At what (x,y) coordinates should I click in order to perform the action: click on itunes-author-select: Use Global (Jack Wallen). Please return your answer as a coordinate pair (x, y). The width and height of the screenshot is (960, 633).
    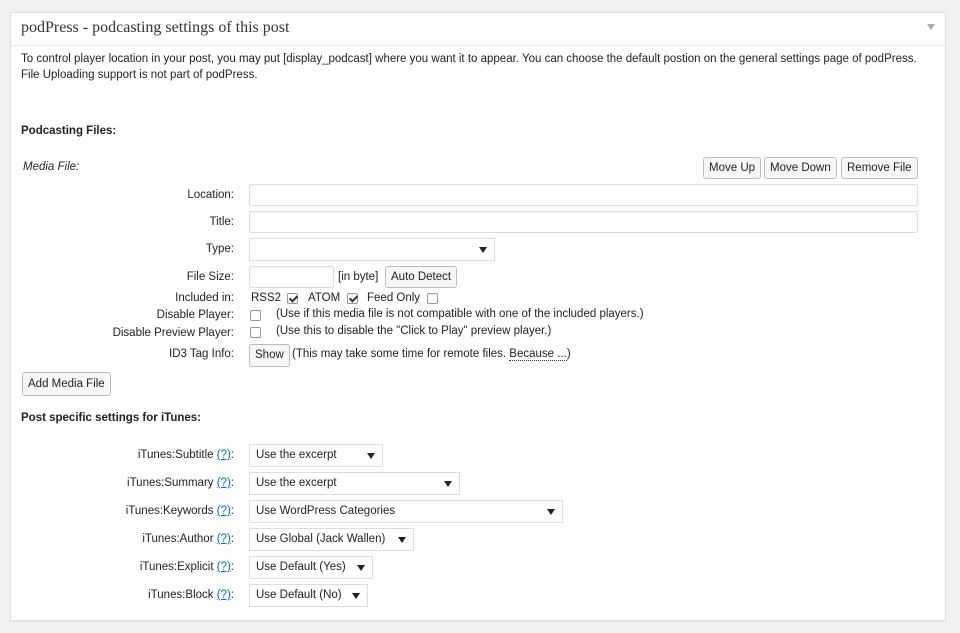
    Looking at the image, I should click on (331, 539).